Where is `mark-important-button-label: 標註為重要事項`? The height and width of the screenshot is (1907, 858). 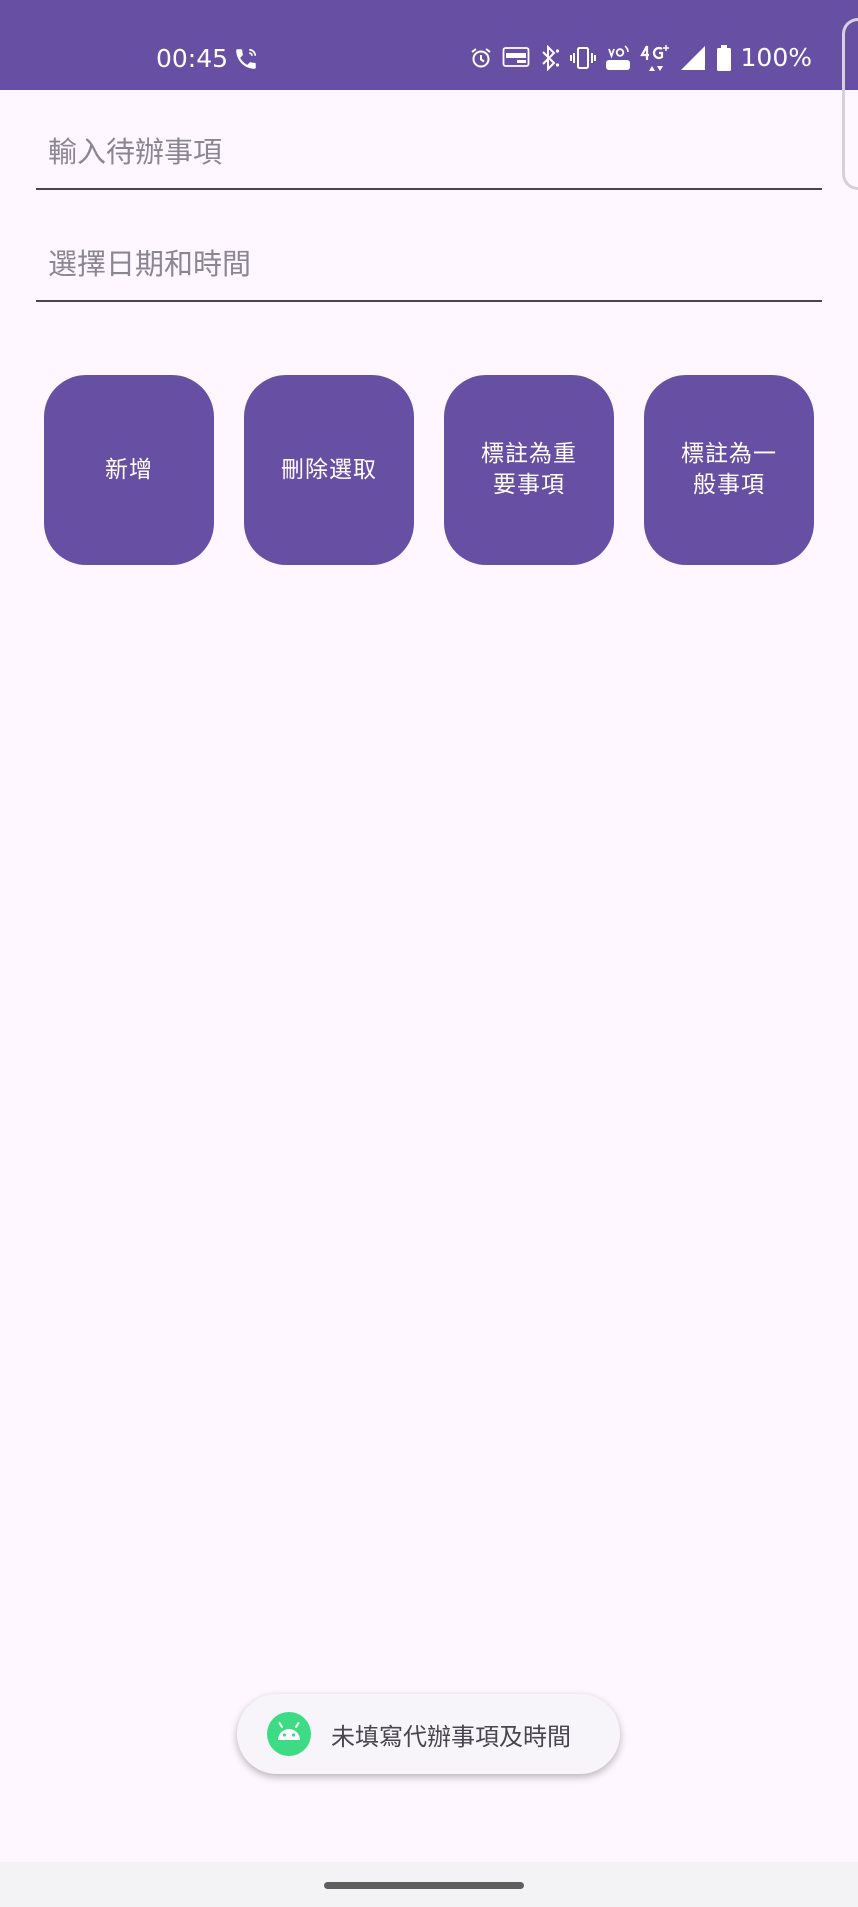
mark-important-button-label: 標註為重要事項 is located at coordinates (529, 469).